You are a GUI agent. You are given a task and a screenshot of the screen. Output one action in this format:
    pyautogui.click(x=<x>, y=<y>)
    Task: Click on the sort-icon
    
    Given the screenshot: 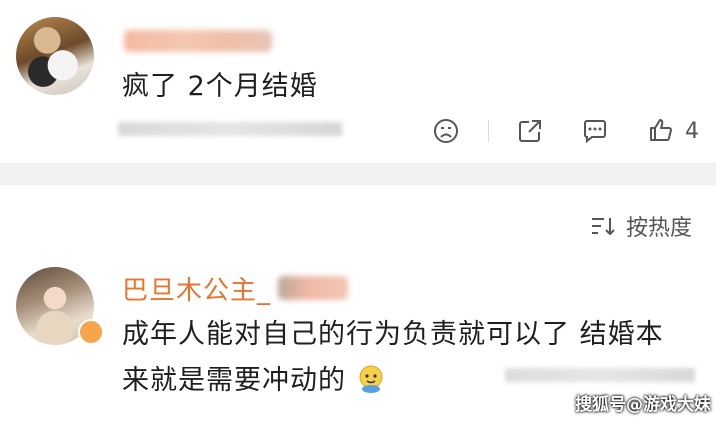 What is the action you would take?
    pyautogui.click(x=603, y=227)
    